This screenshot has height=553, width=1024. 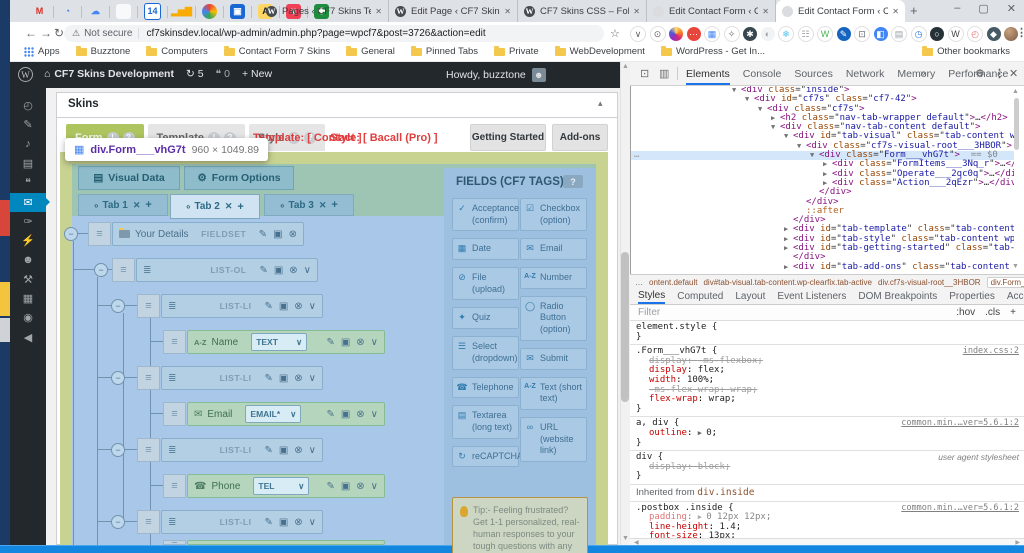 What do you see at coordinates (1011, 8) in the screenshot?
I see `close-window-button: ✕` at bounding box center [1011, 8].